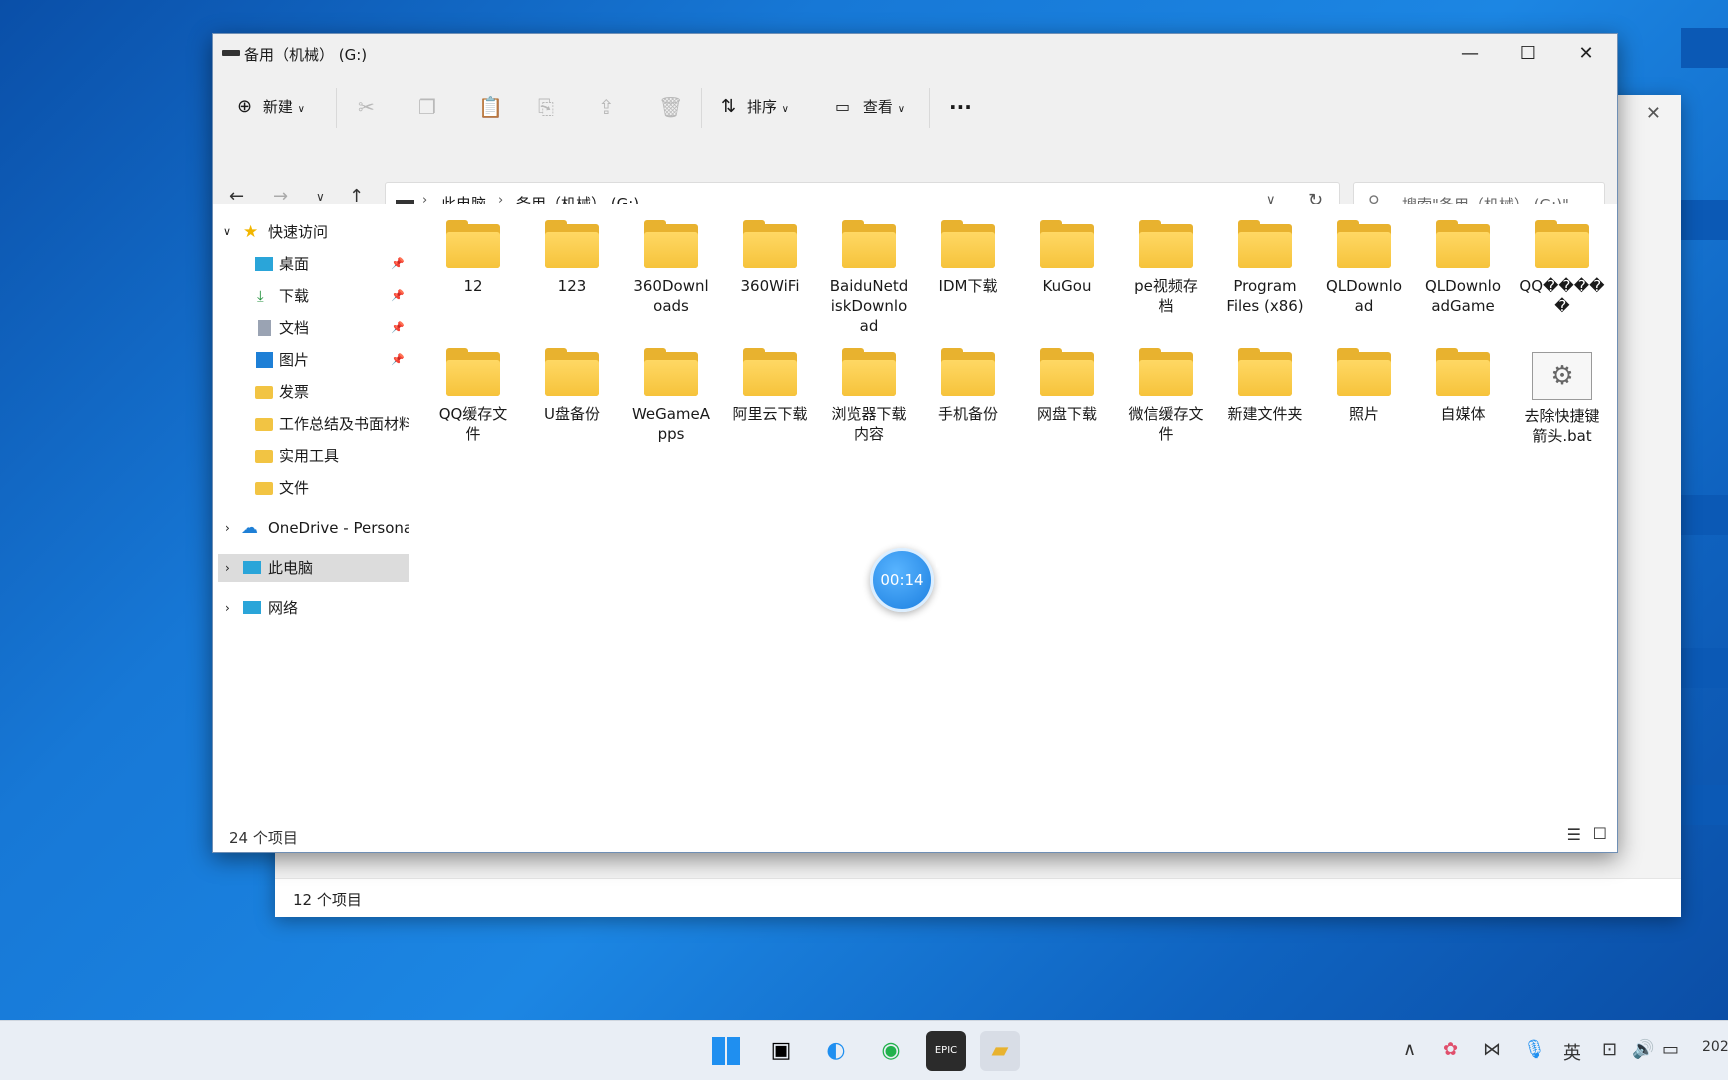 This screenshot has height=1080, width=1728. What do you see at coordinates (891, 1051) in the screenshot?
I see `wechat-icon: ◉` at bounding box center [891, 1051].